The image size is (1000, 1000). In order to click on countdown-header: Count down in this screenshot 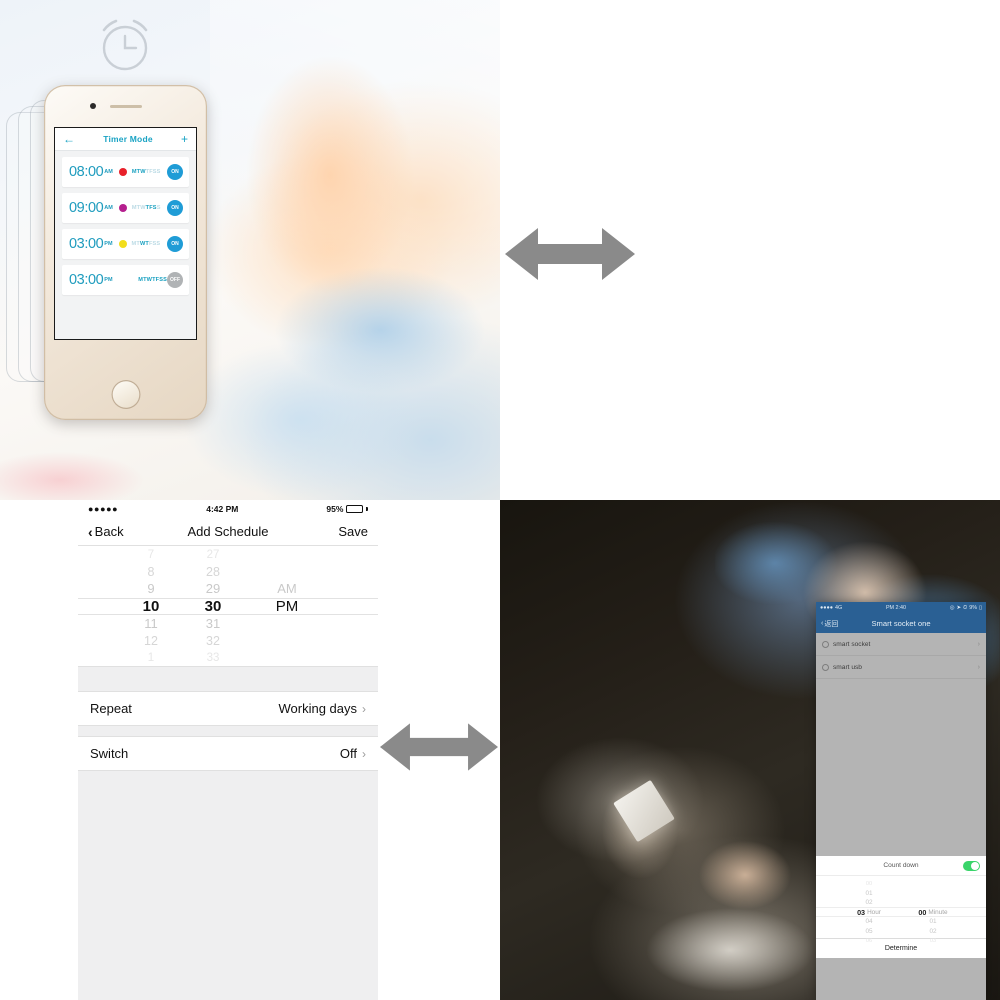, I will do `click(901, 866)`.